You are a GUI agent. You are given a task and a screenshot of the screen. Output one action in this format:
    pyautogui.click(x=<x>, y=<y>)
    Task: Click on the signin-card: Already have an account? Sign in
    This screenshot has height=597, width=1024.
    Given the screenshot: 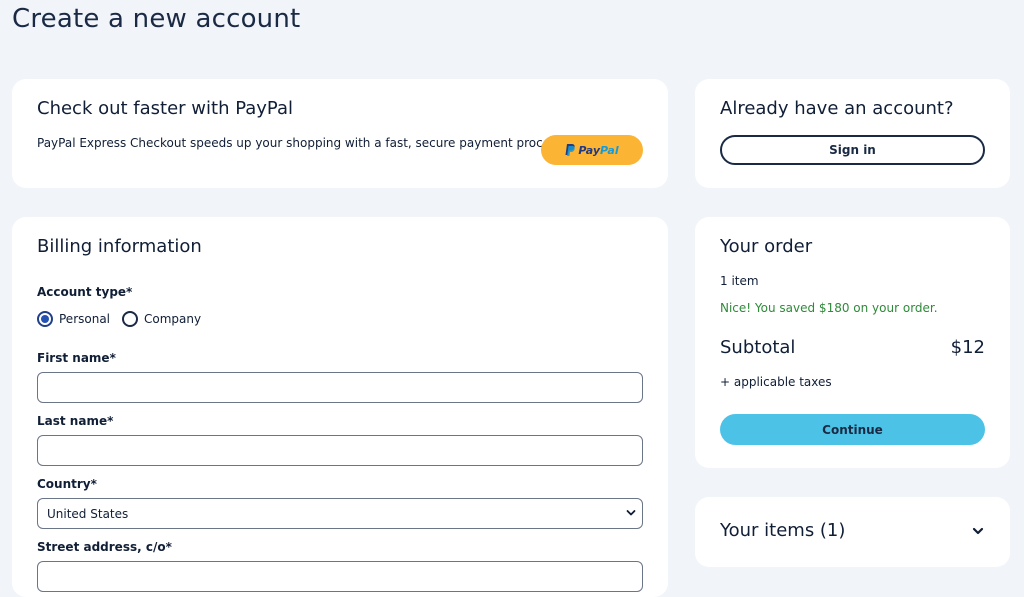 What is the action you would take?
    pyautogui.click(x=852, y=133)
    